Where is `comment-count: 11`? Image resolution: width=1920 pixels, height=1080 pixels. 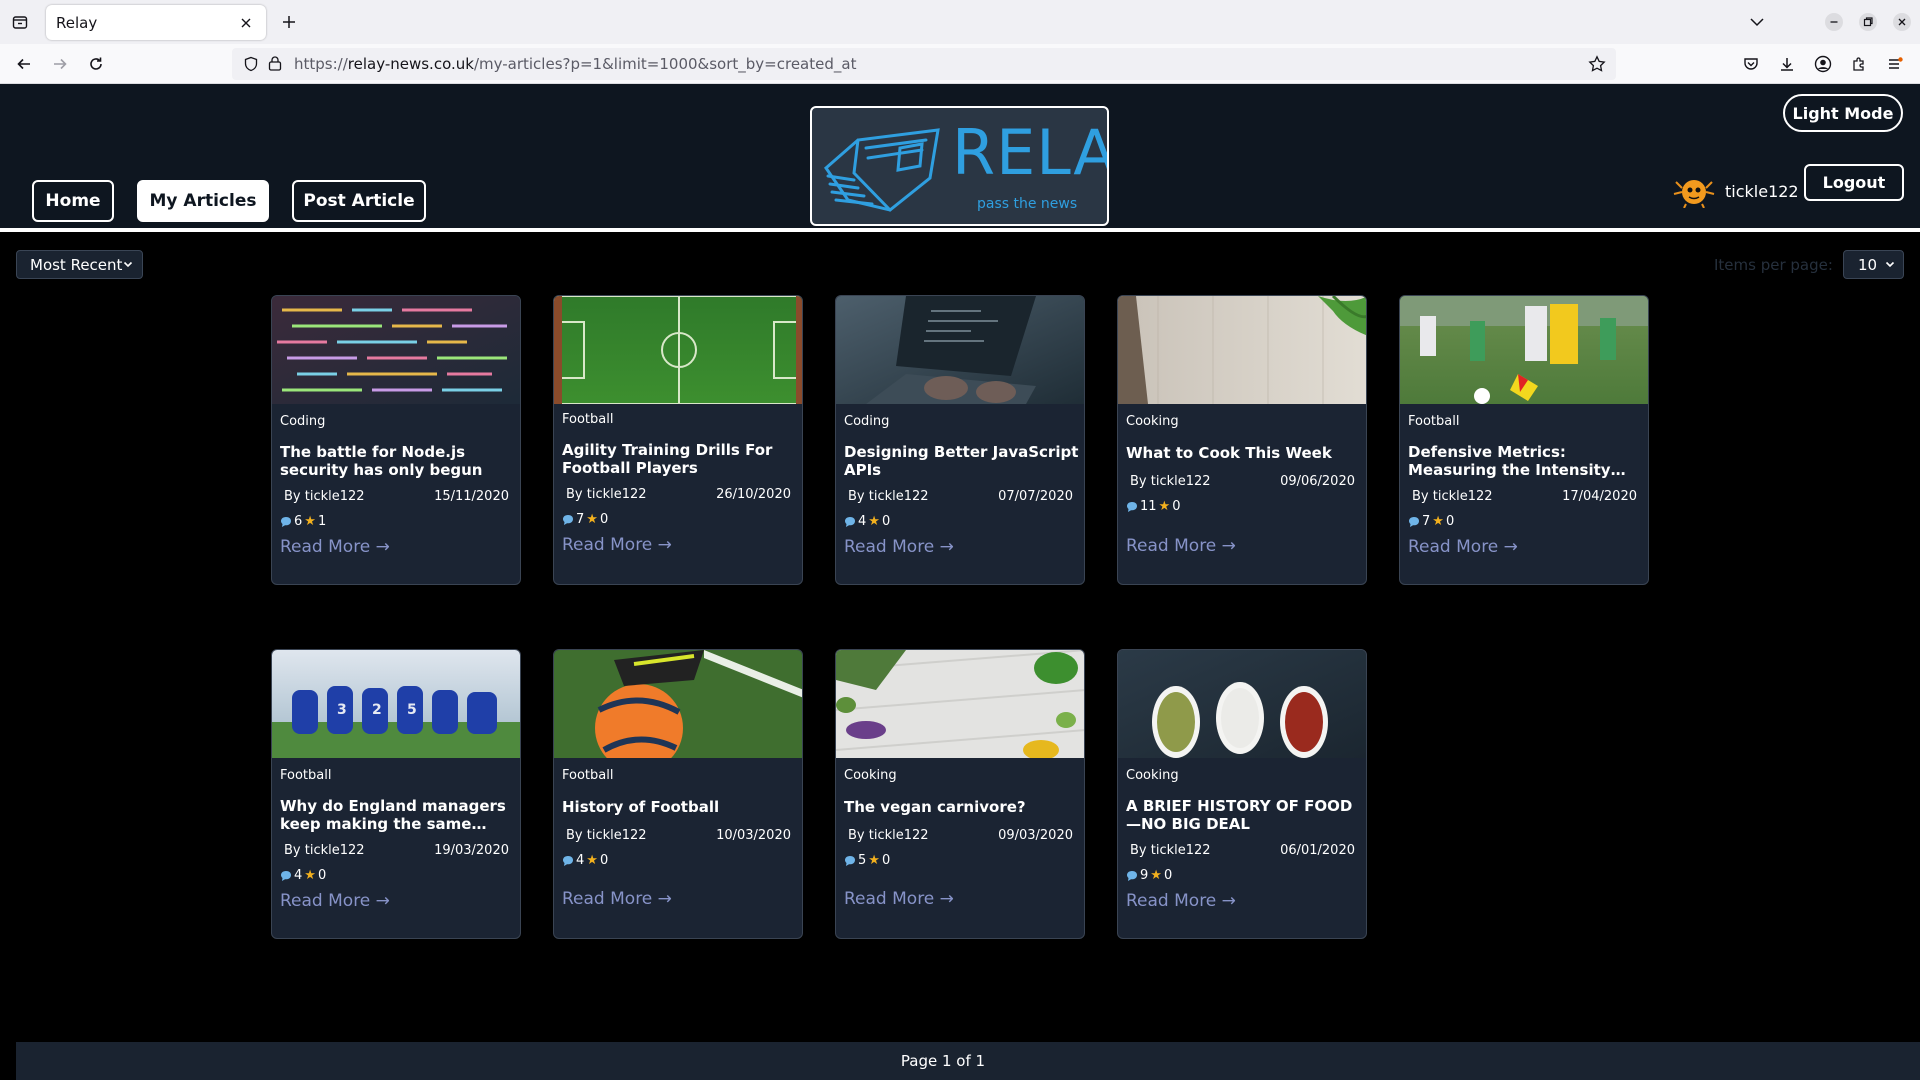 comment-count: 11 is located at coordinates (1148, 506).